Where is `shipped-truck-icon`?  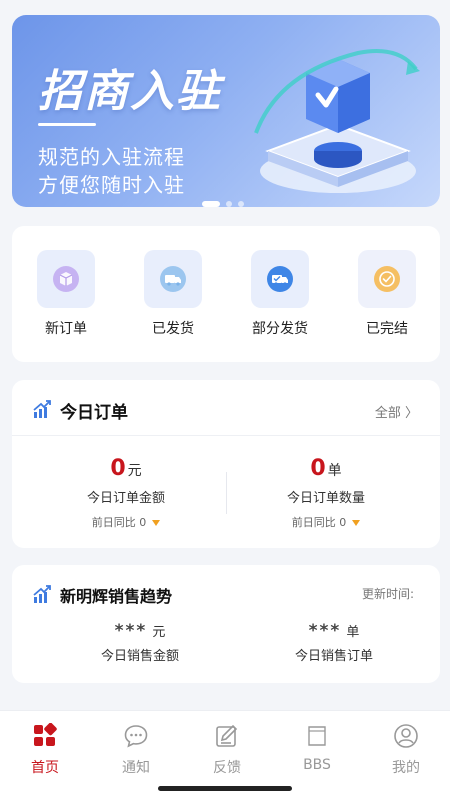
shipped-truck-icon is located at coordinates (173, 279).